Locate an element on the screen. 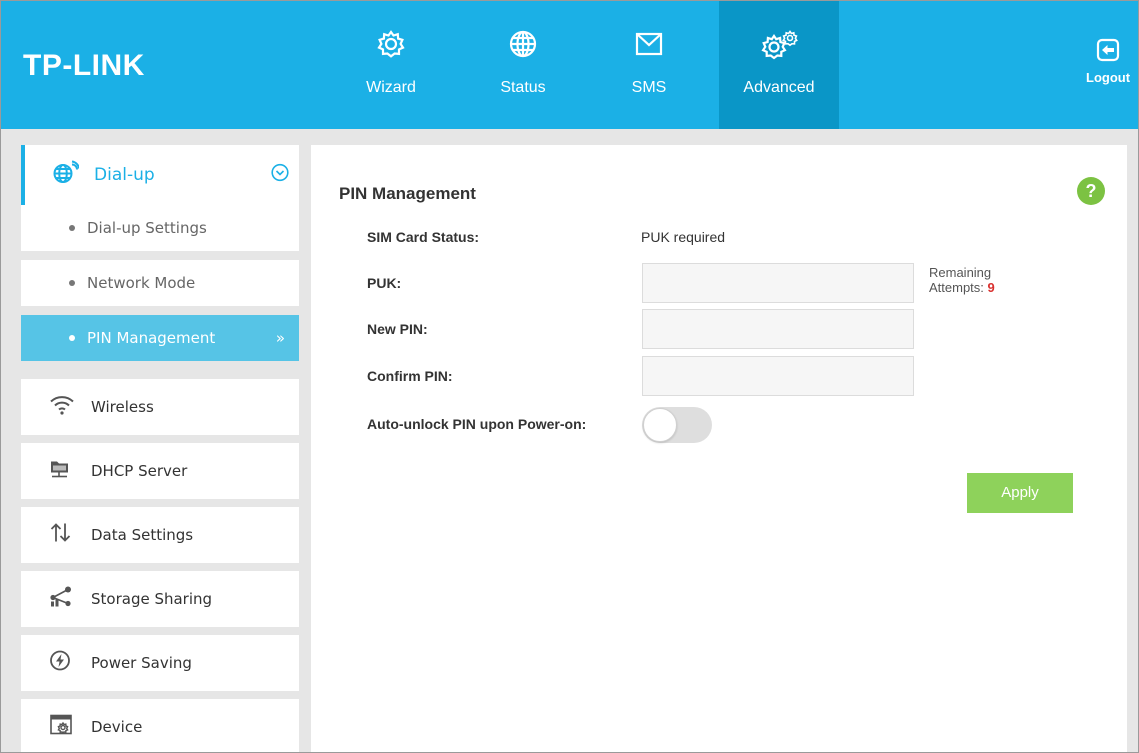 Image resolution: width=1139 pixels, height=753 pixels. sidebar-subitem-label: Network Mode is located at coordinates (141, 283).